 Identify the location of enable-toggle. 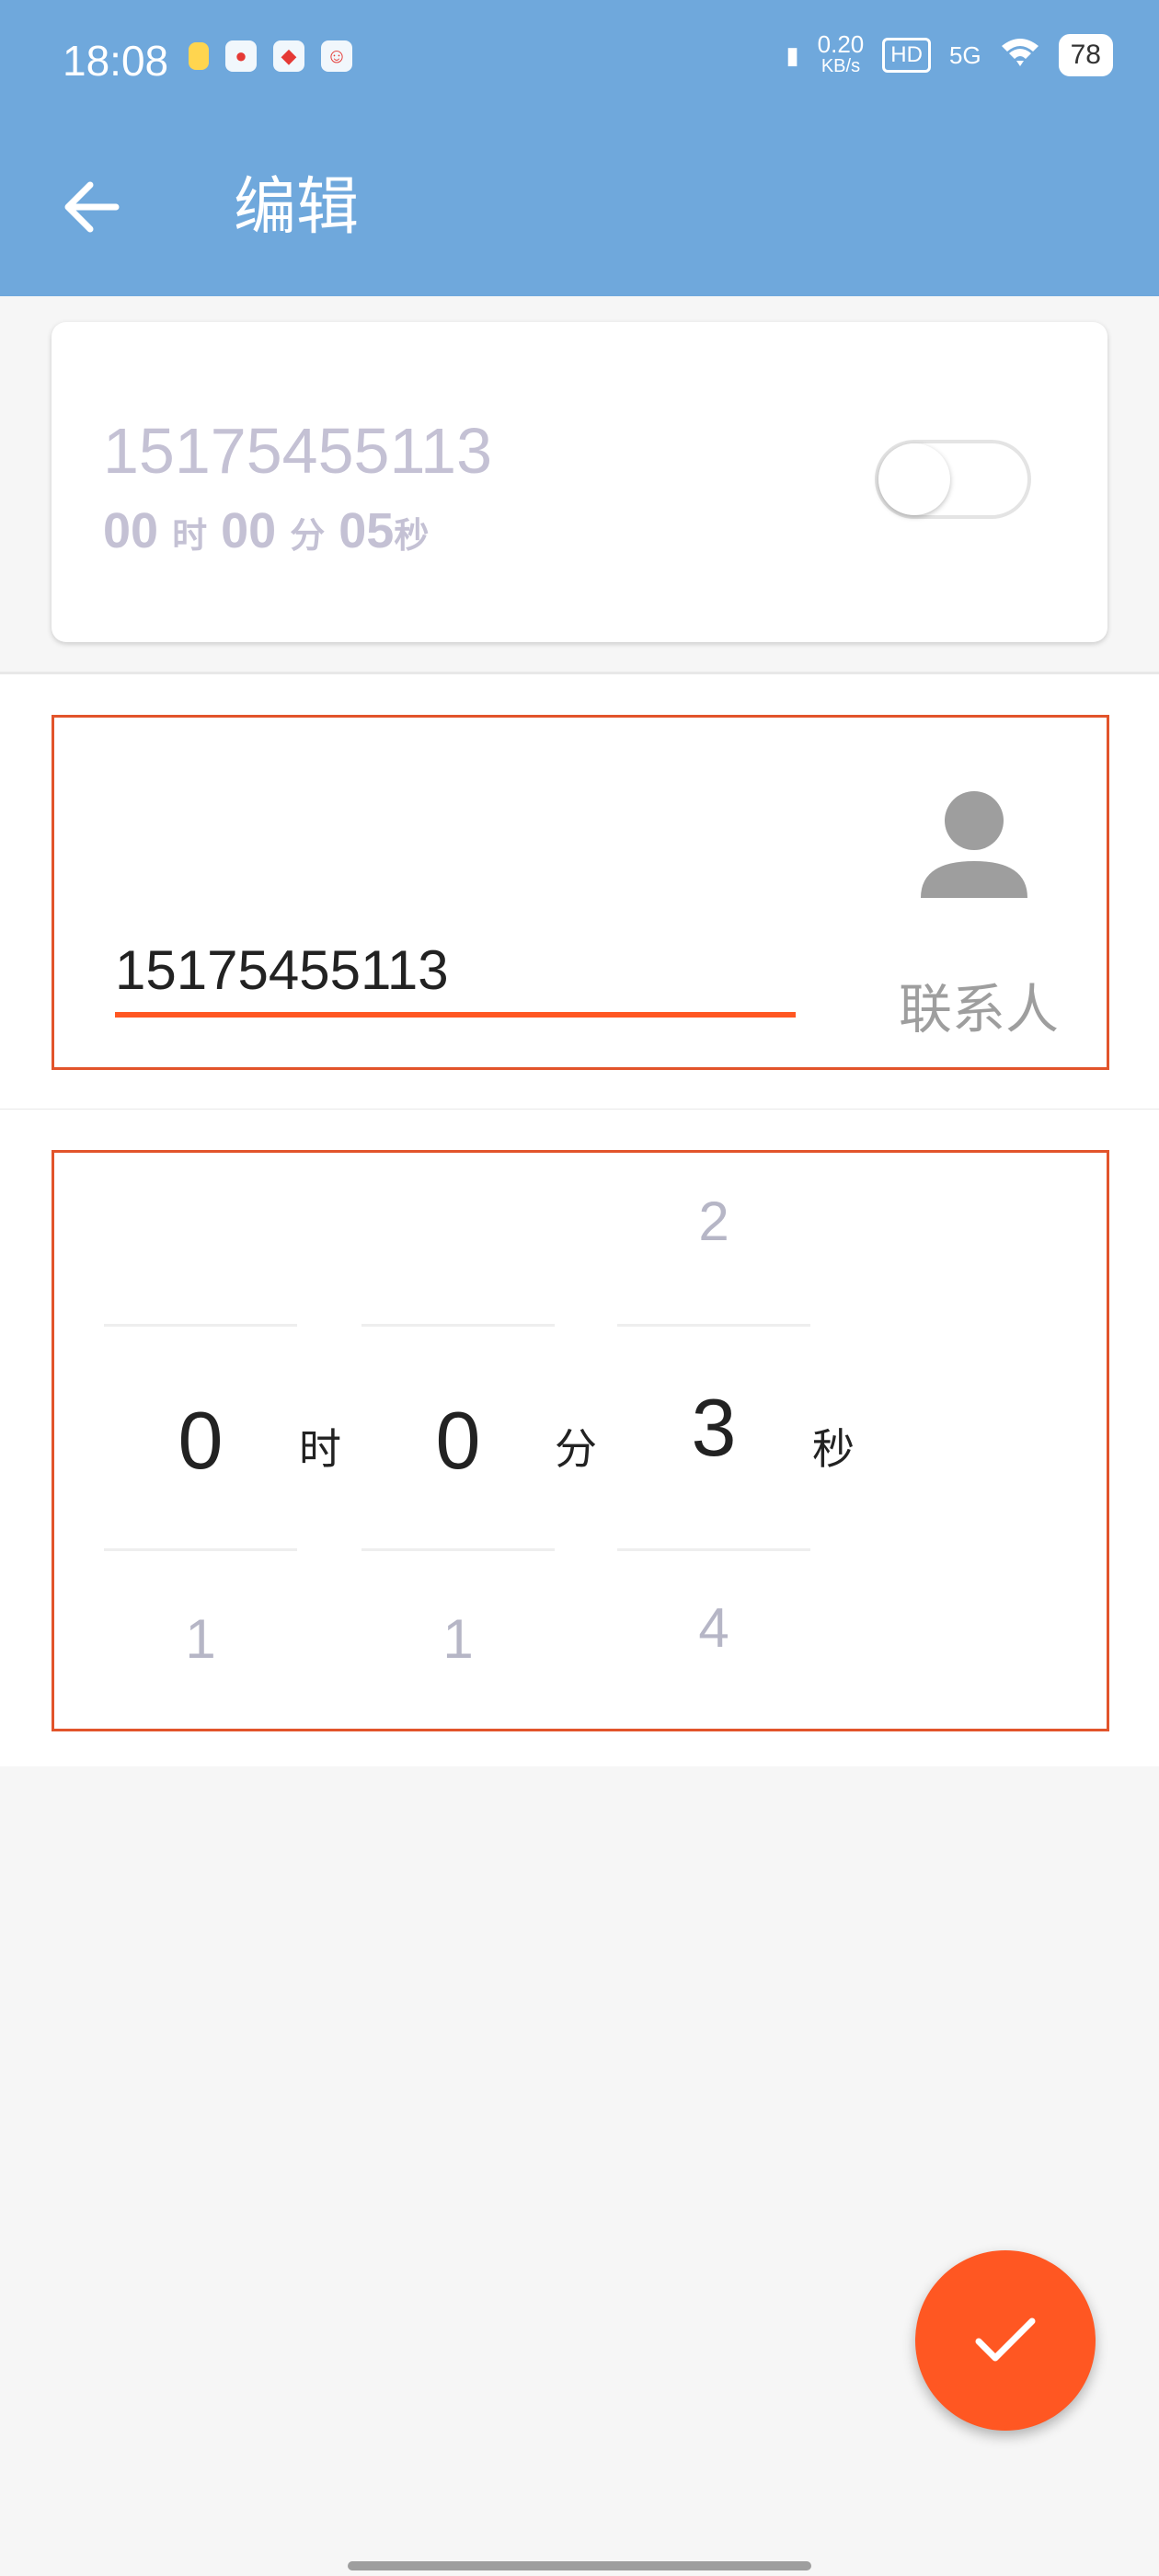
(953, 479).